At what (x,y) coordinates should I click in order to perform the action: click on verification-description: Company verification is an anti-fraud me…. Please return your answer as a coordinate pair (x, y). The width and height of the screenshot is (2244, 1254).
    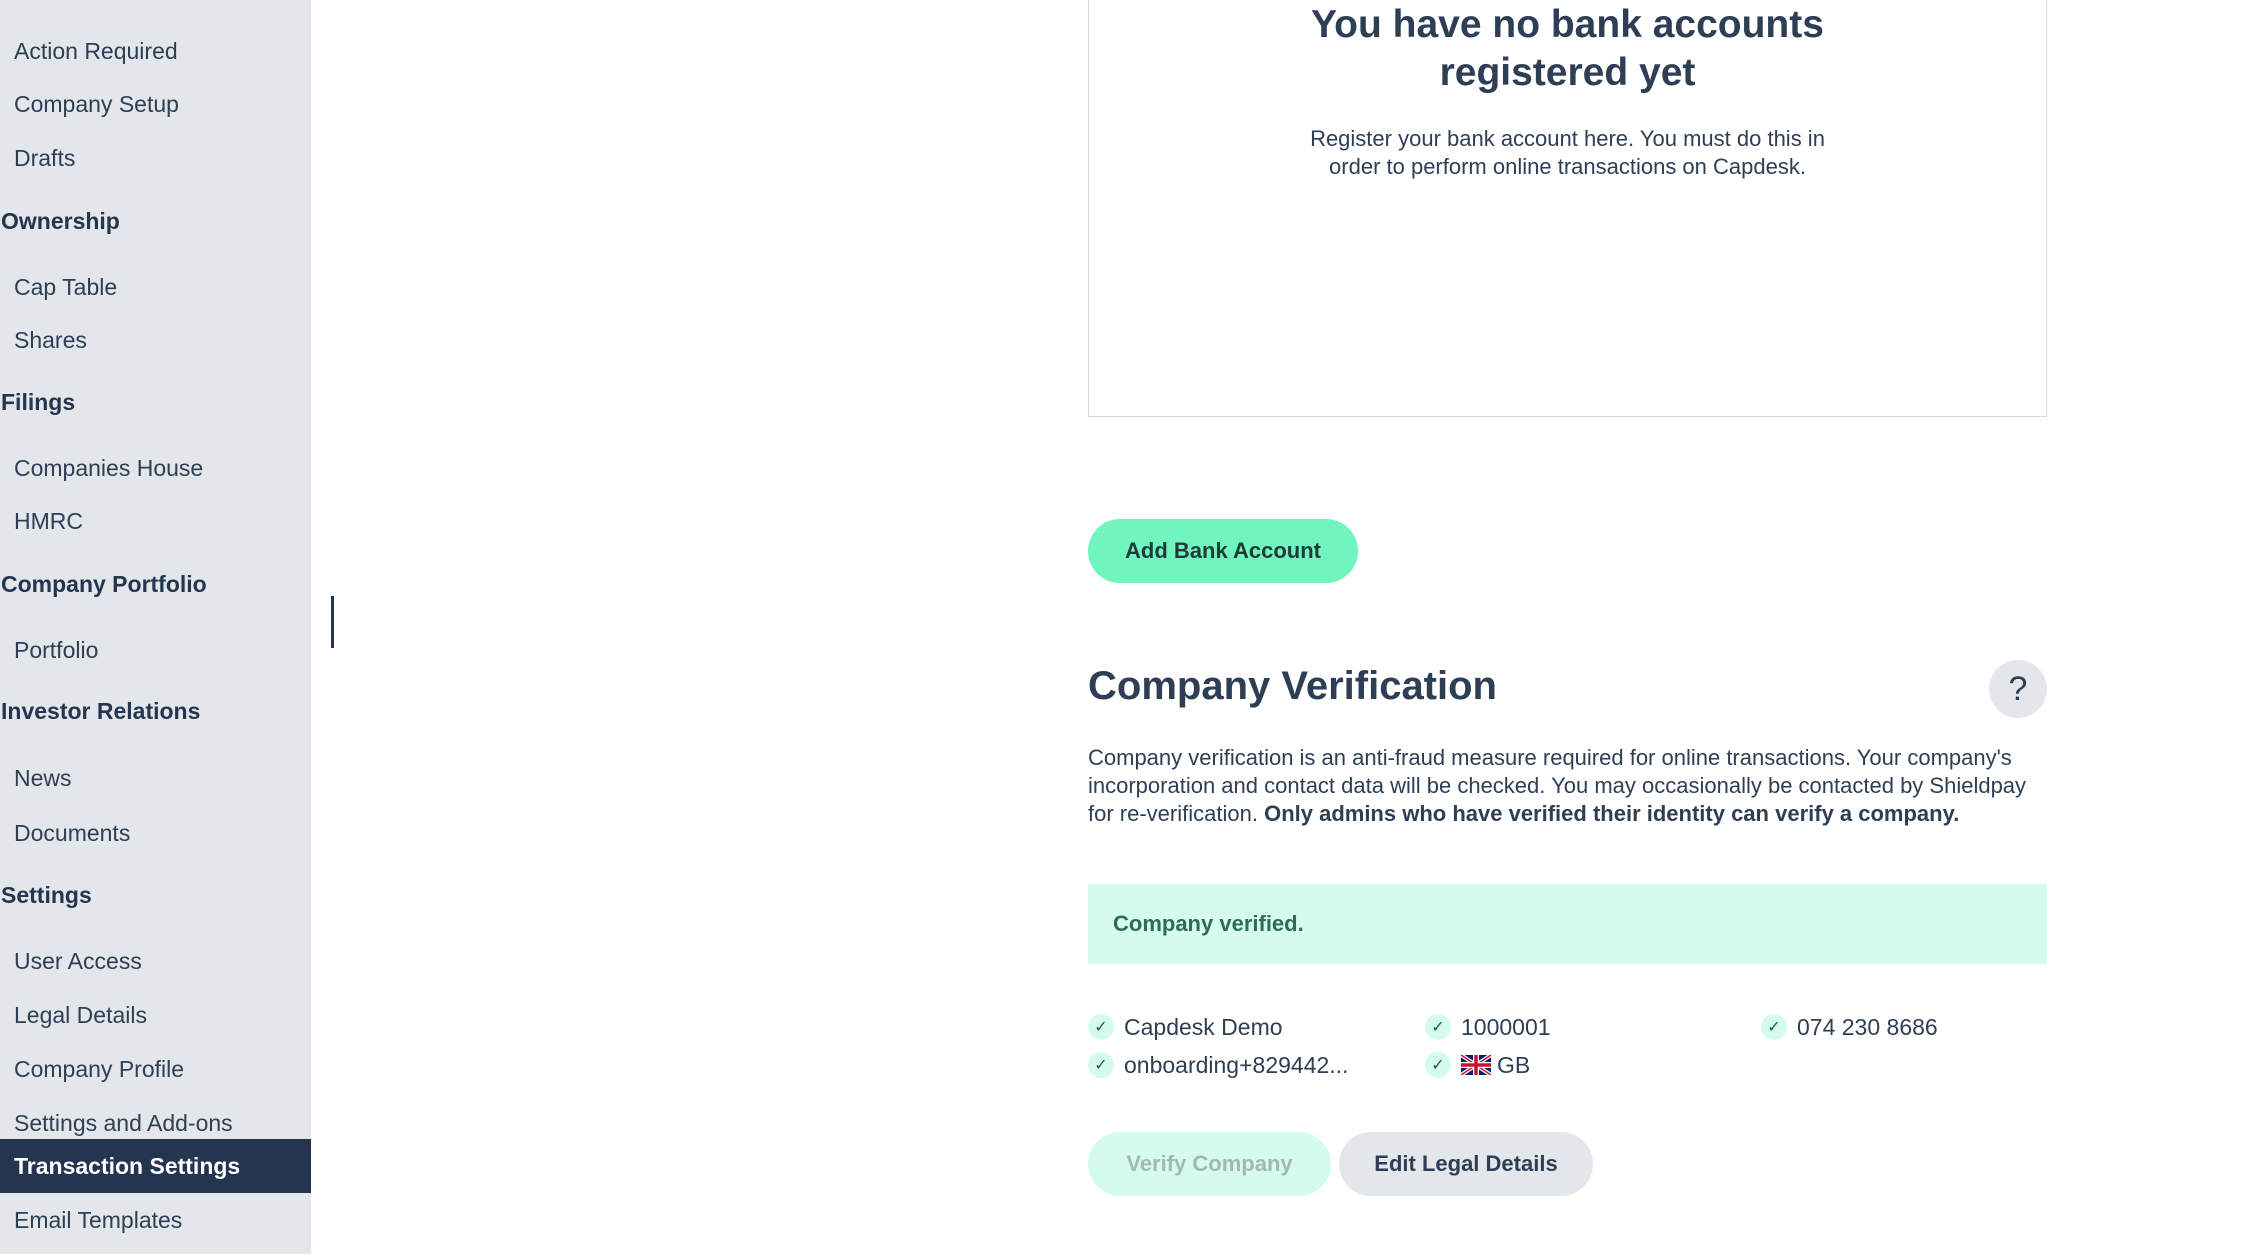
    Looking at the image, I should click on (1568, 786).